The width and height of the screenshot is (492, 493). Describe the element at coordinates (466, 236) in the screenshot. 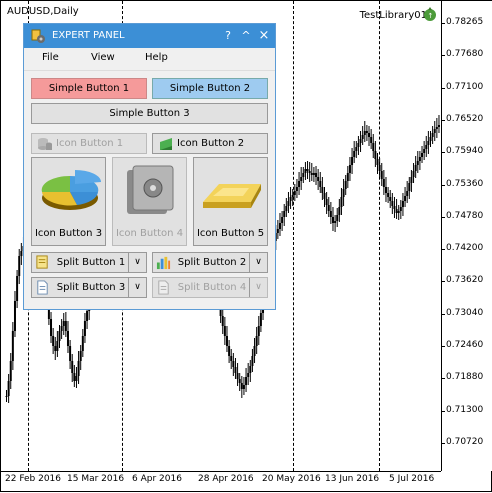

I see `price-axis` at that location.